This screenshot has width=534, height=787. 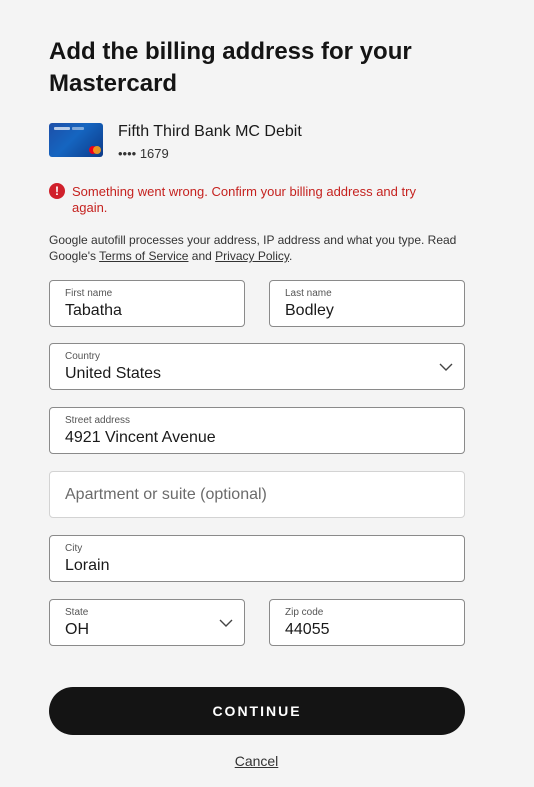 What do you see at coordinates (147, 622) in the screenshot?
I see `state-select: State OH` at bounding box center [147, 622].